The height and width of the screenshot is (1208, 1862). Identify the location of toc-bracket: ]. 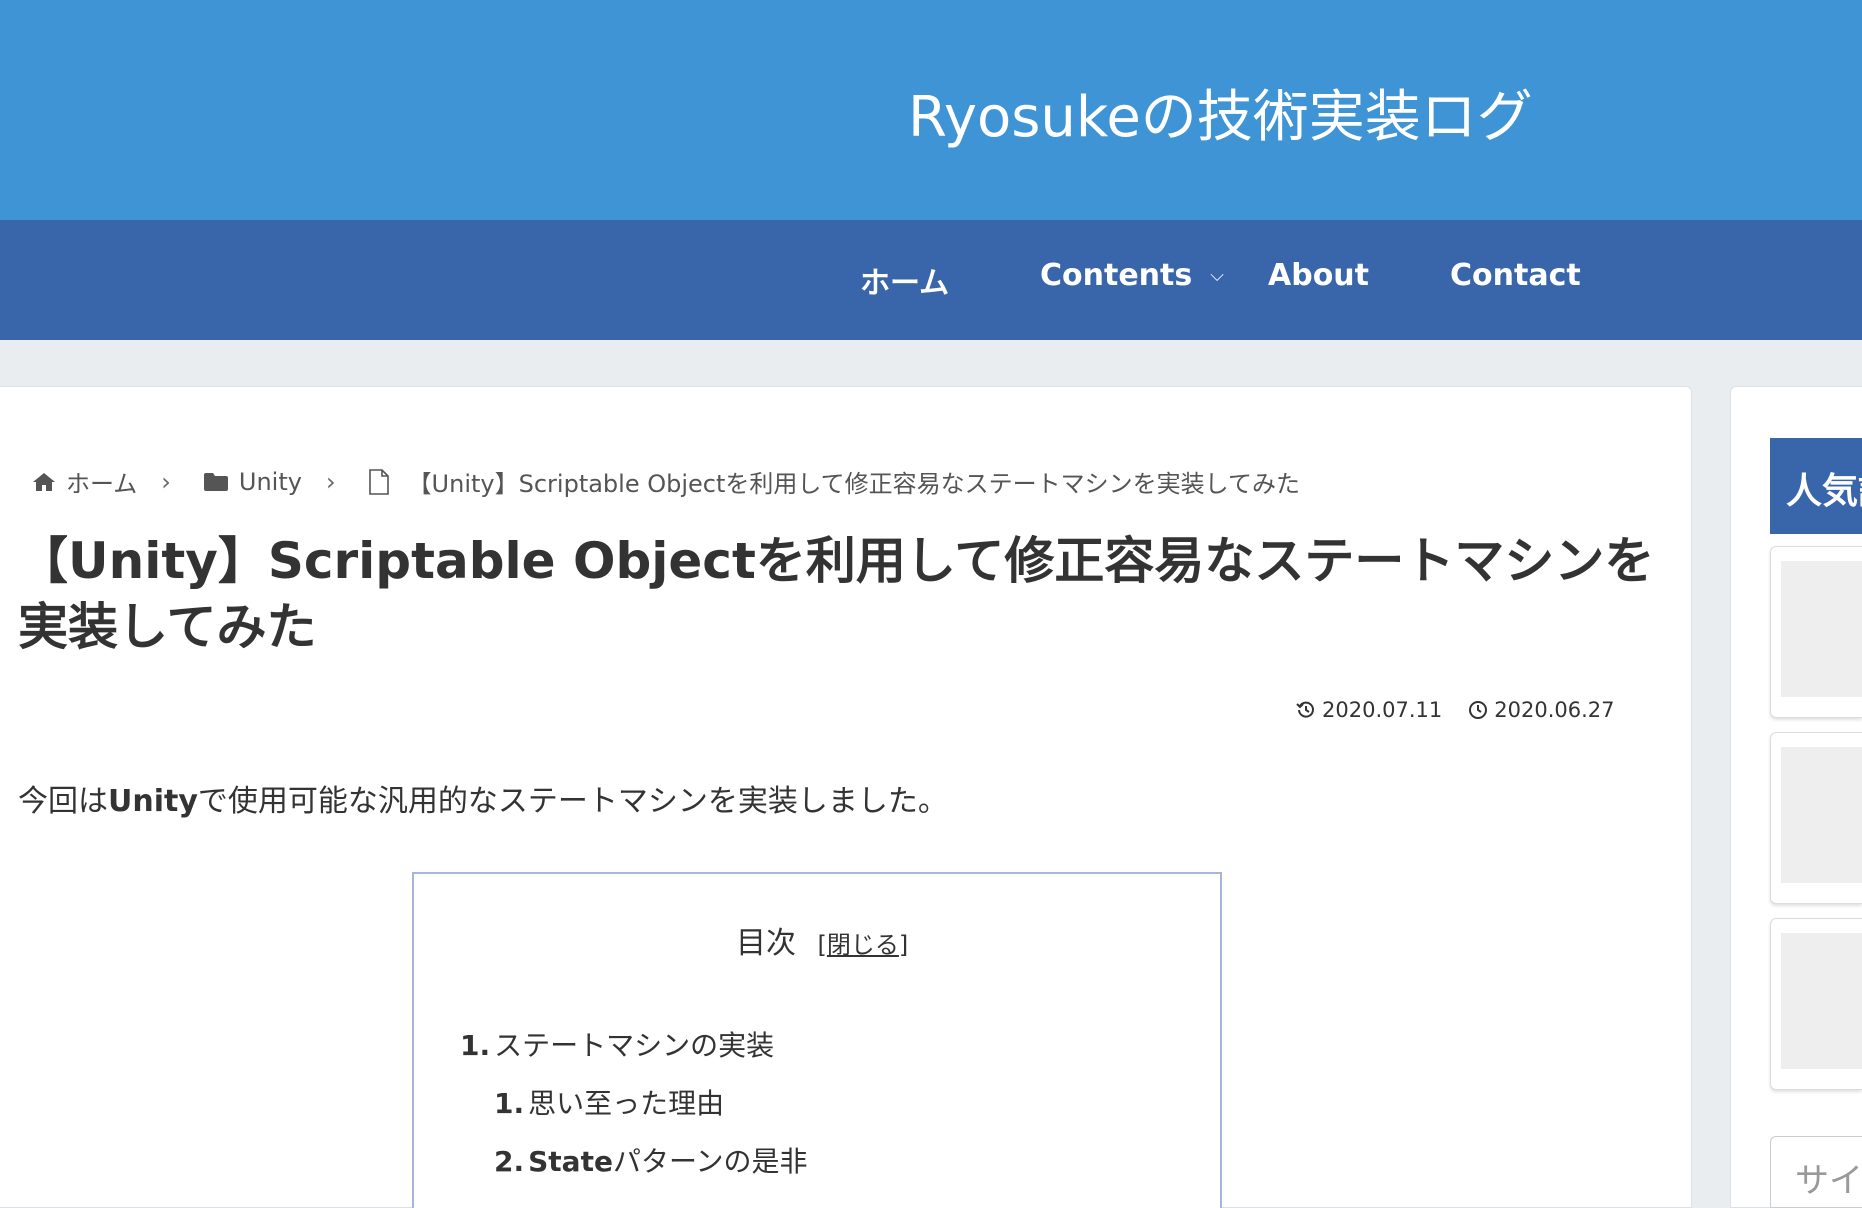
(903, 945).